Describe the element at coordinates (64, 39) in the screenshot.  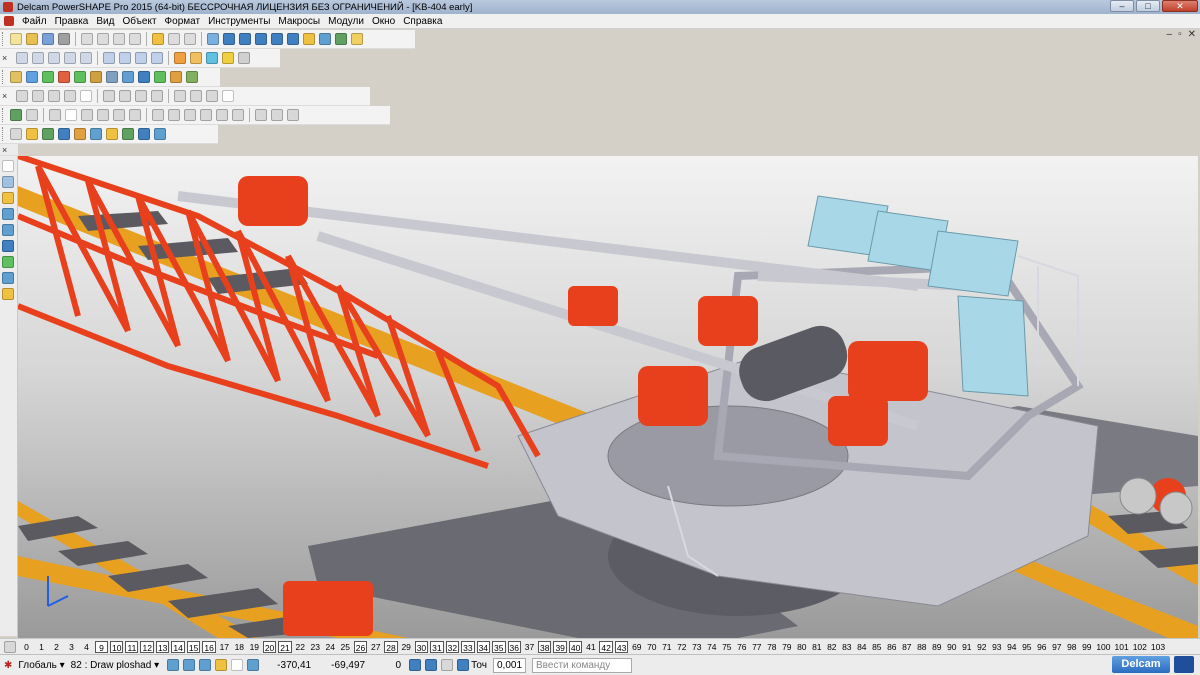
I see `print-icon` at that location.